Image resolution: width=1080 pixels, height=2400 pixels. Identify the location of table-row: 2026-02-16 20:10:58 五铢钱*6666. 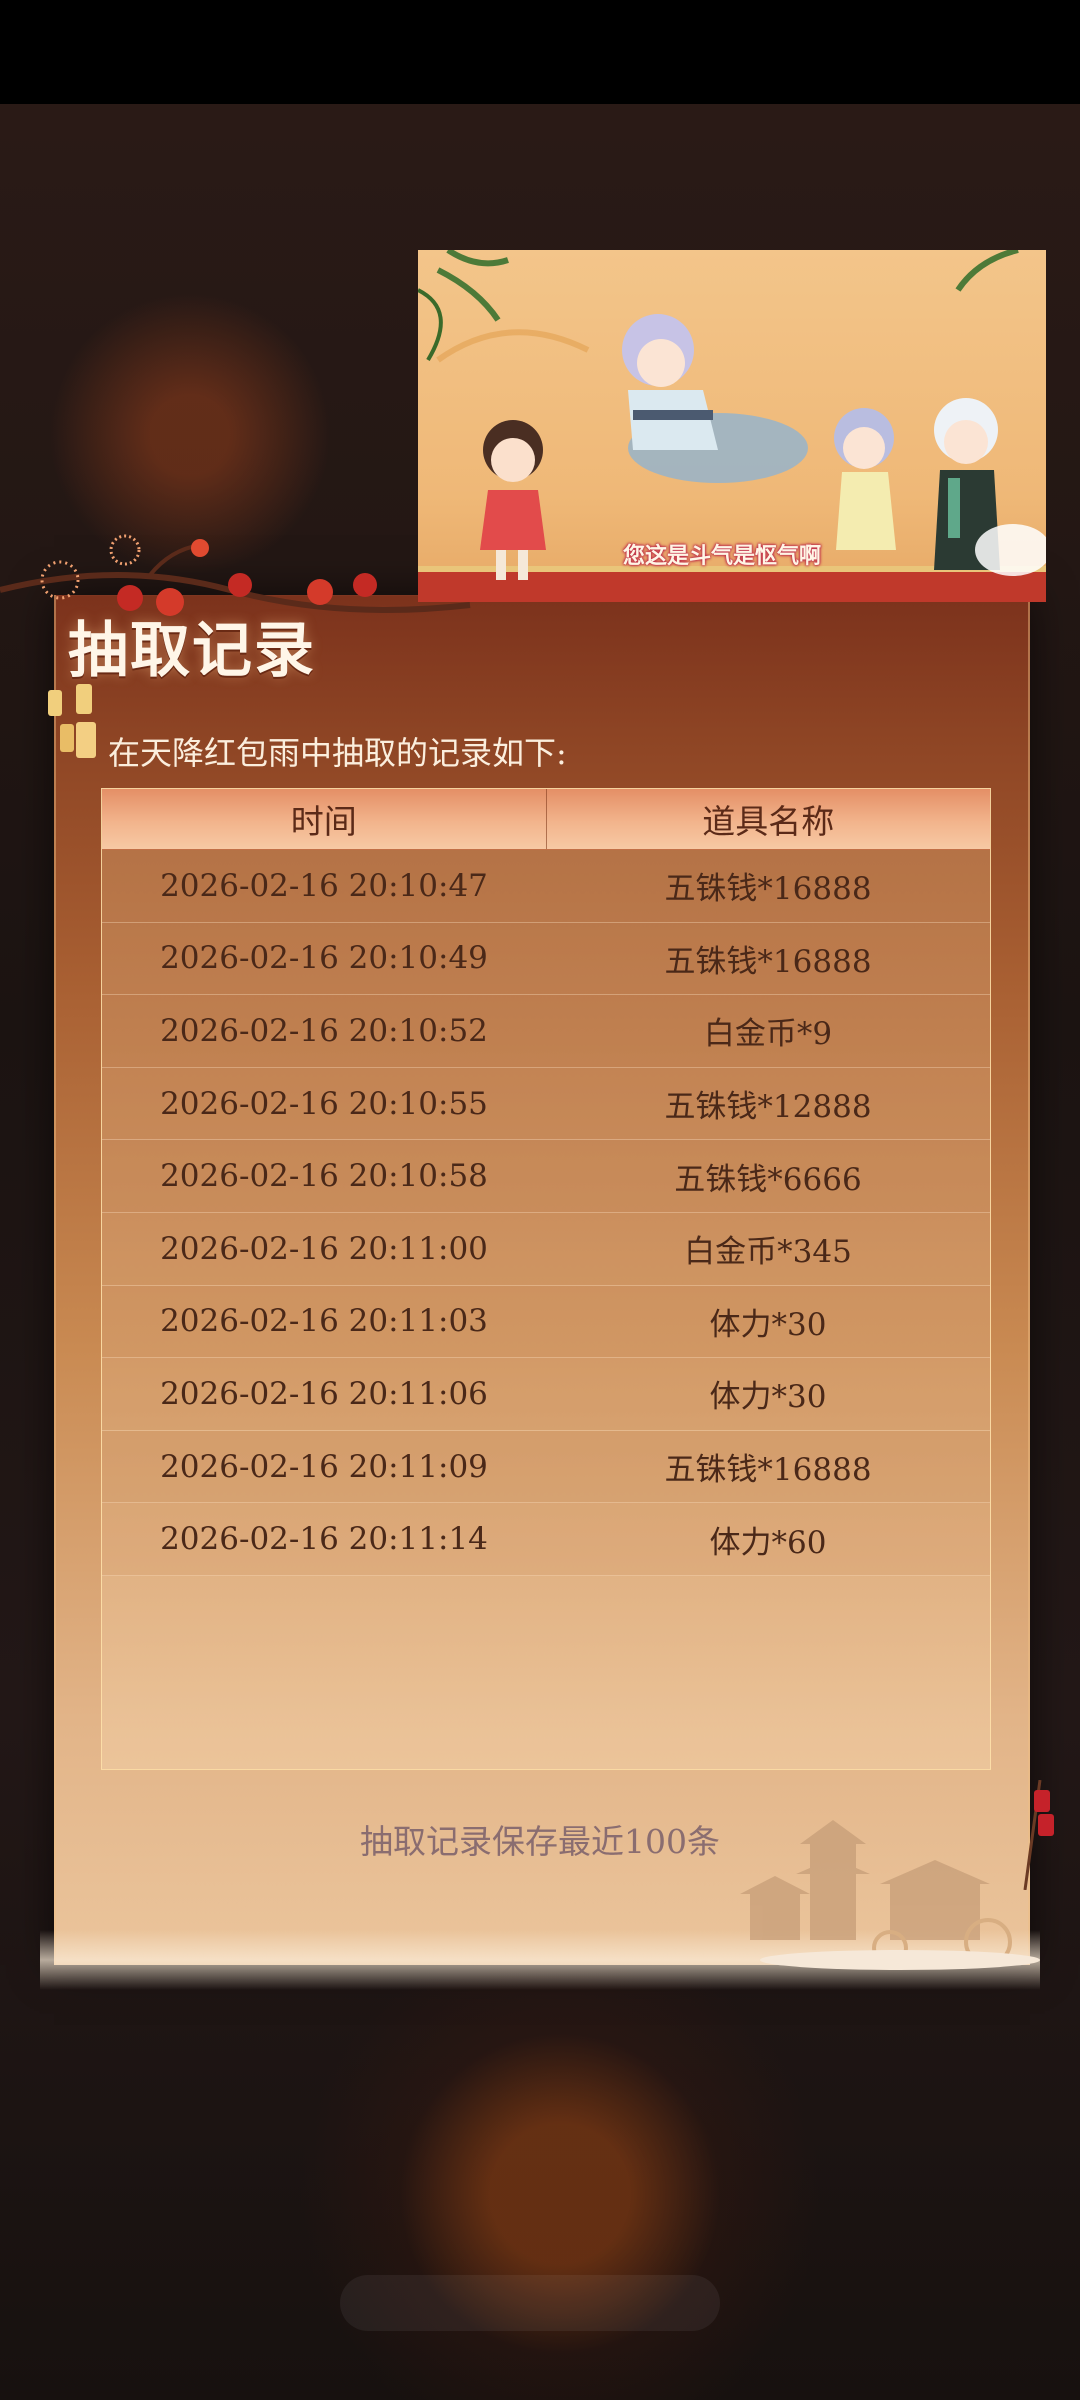
(546, 1176).